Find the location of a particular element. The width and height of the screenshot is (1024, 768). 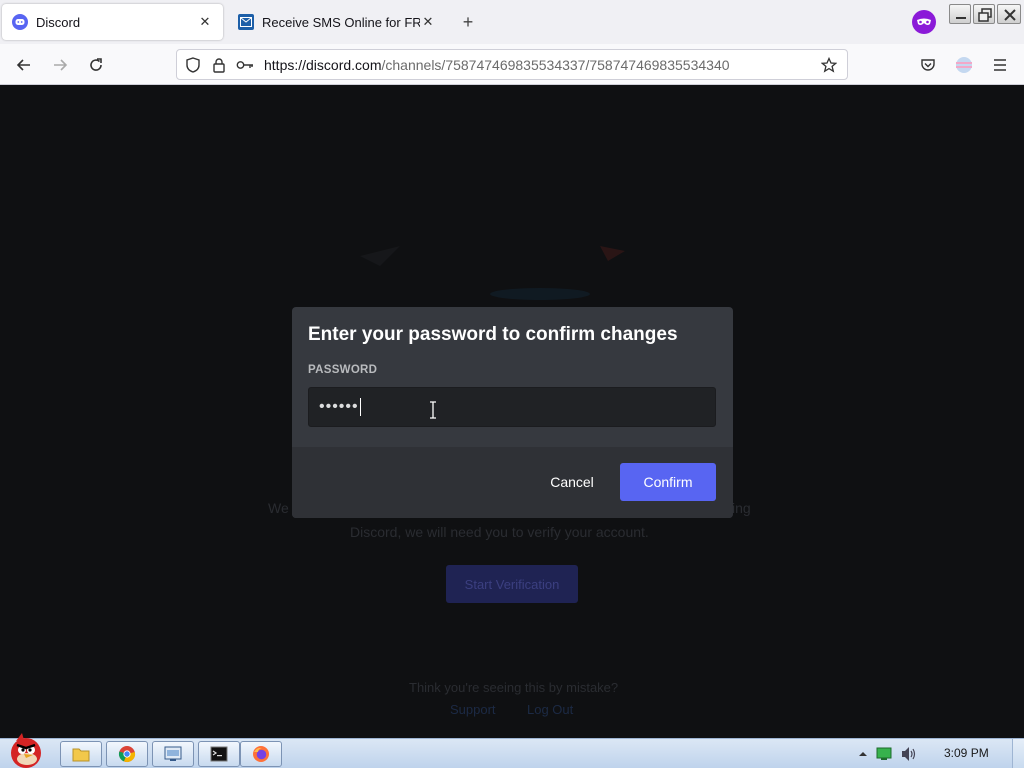

start-verification-button: Start Verification is located at coordinates (512, 584).